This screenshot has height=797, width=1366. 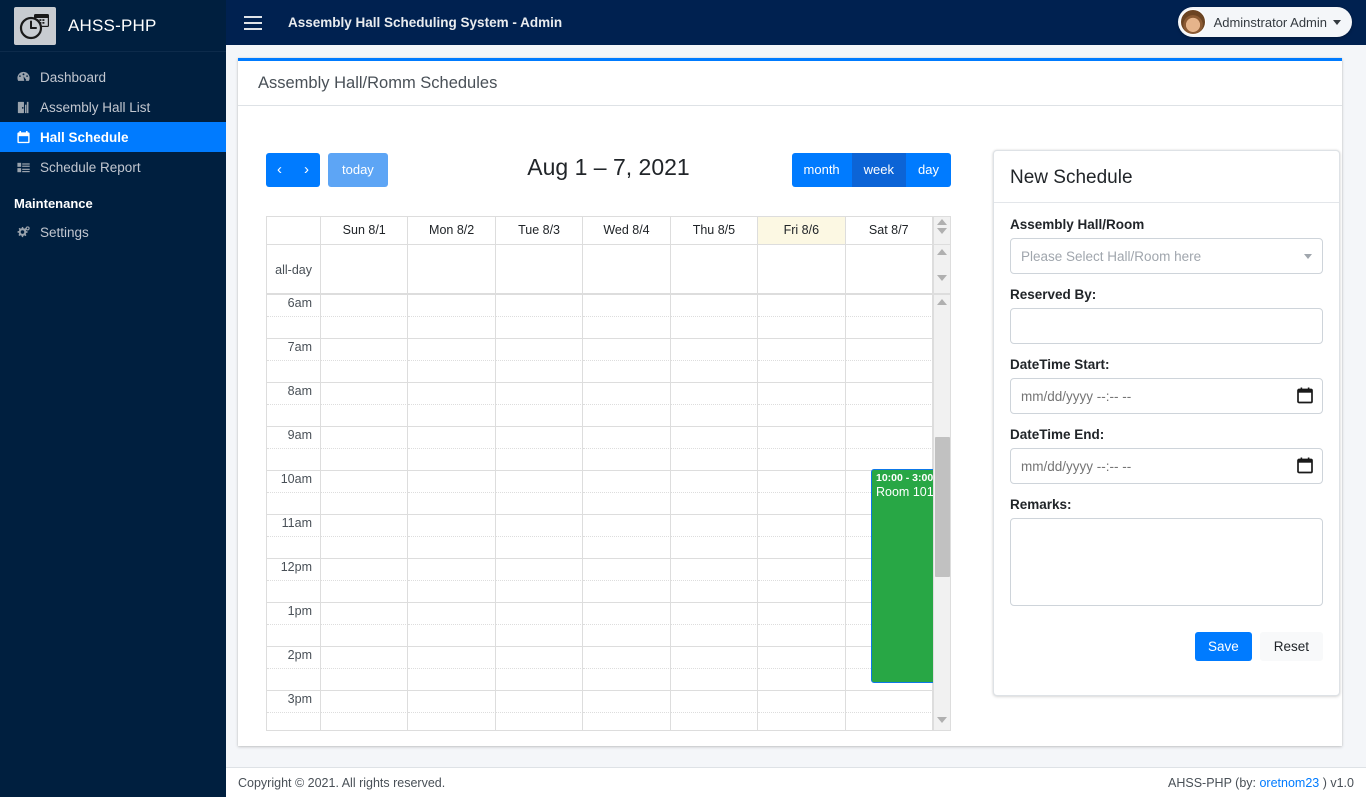 I want to click on time-grid-scrollbar, so click(x=941, y=512).